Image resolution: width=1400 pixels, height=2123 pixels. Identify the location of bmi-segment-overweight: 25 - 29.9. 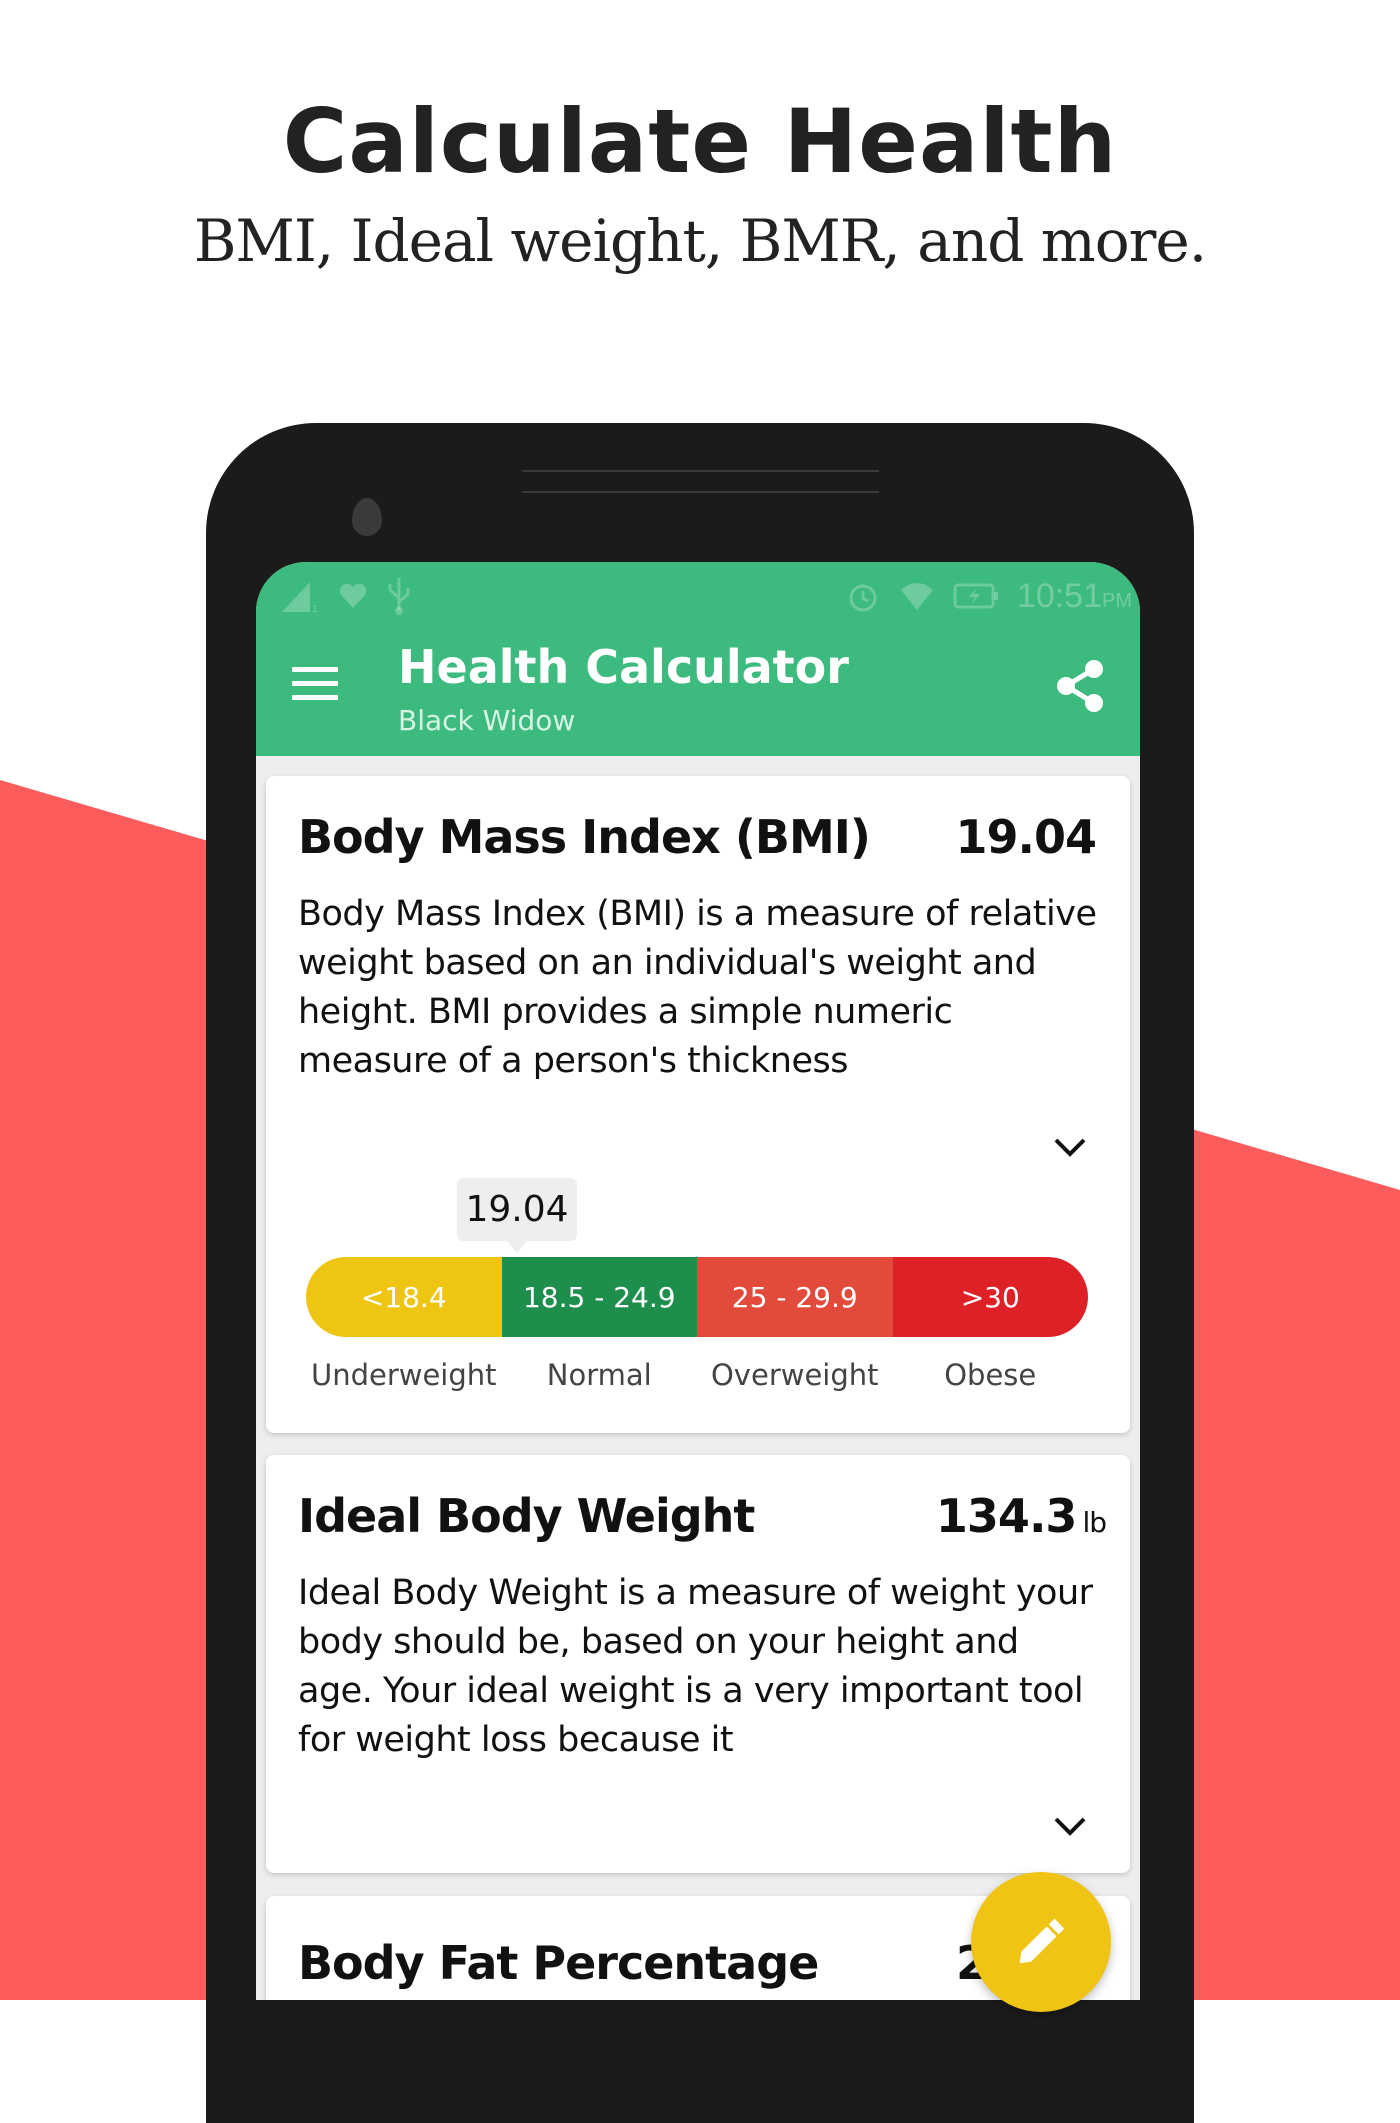
(795, 1297).